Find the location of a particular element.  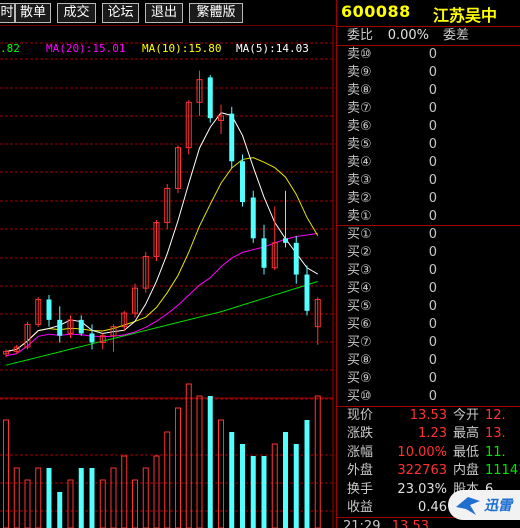

toolbar-button-timeshare: 分时 is located at coordinates (7, 13).